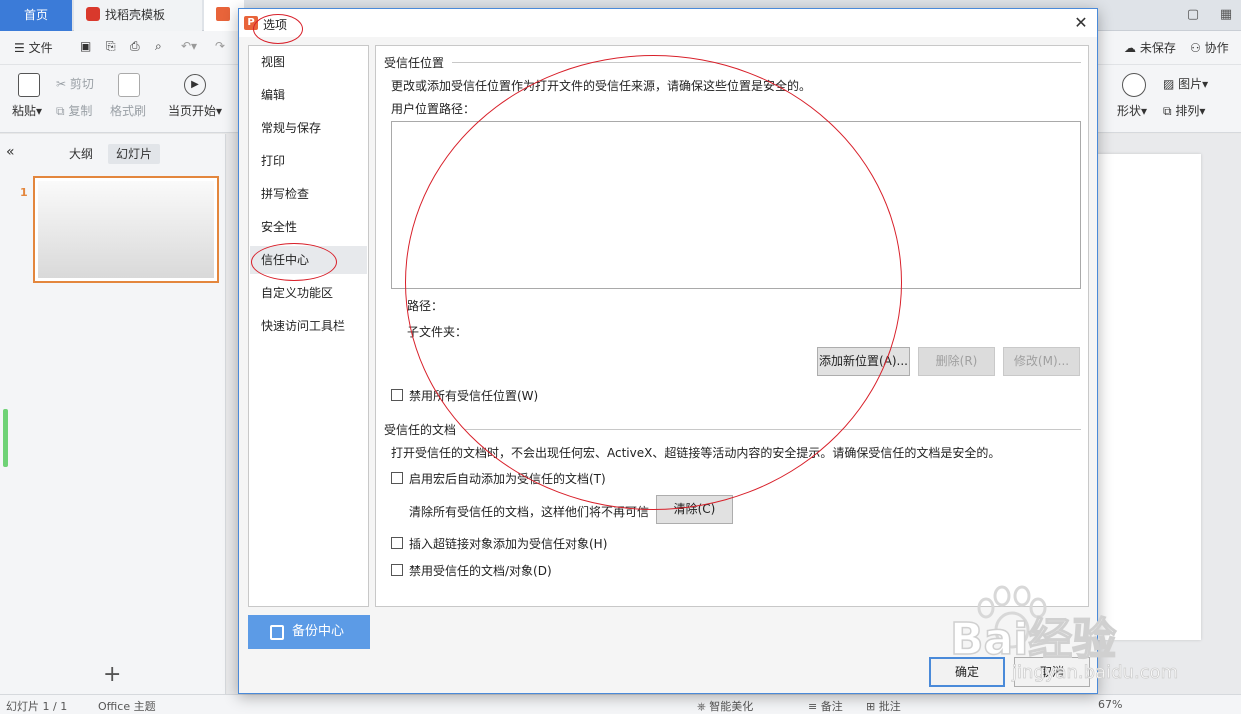  I want to click on print-icon: ⎙, so click(135, 46).